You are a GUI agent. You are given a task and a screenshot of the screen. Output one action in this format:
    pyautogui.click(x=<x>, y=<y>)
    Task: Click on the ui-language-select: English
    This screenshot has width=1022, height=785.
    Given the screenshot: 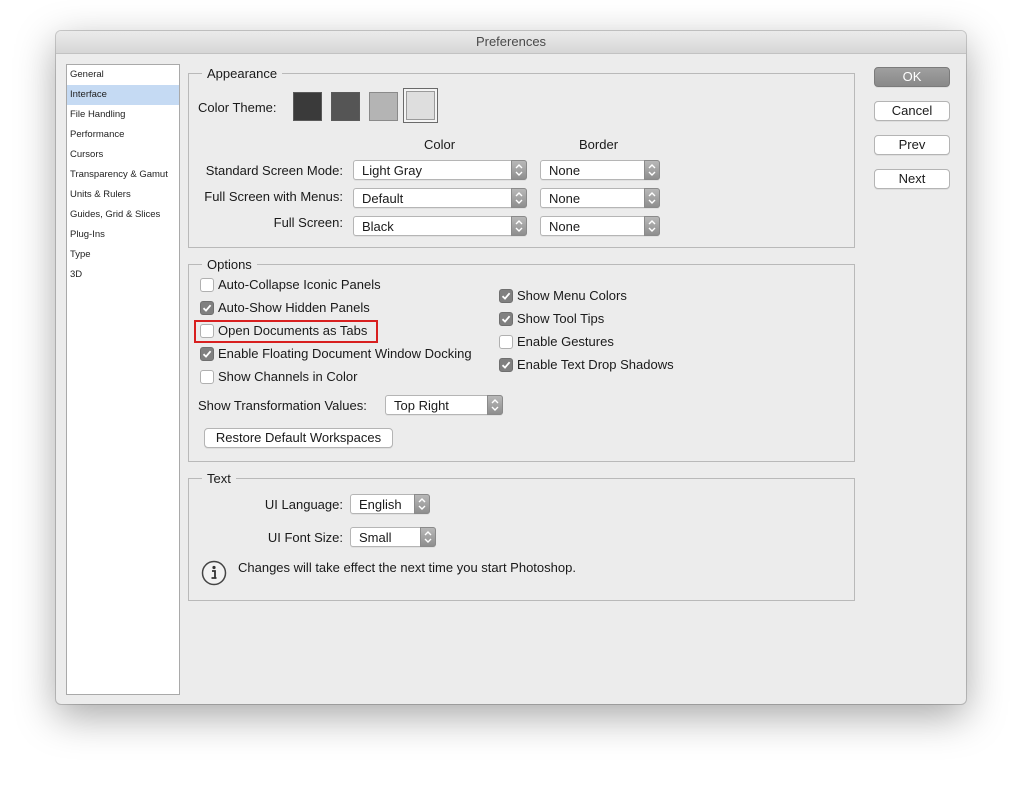 What is the action you would take?
    pyautogui.click(x=390, y=504)
    